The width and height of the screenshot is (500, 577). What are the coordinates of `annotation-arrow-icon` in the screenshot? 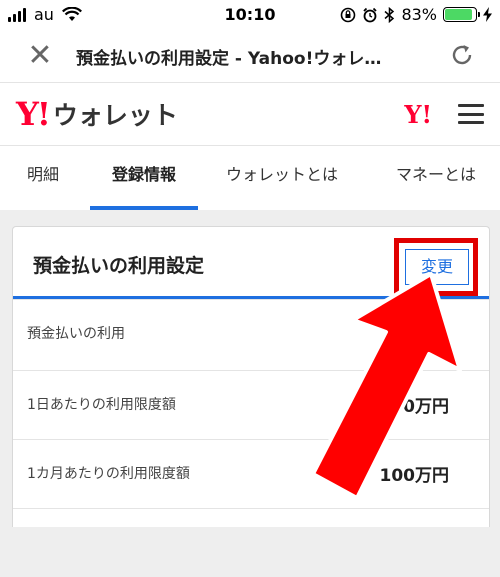 It's located at (386, 386).